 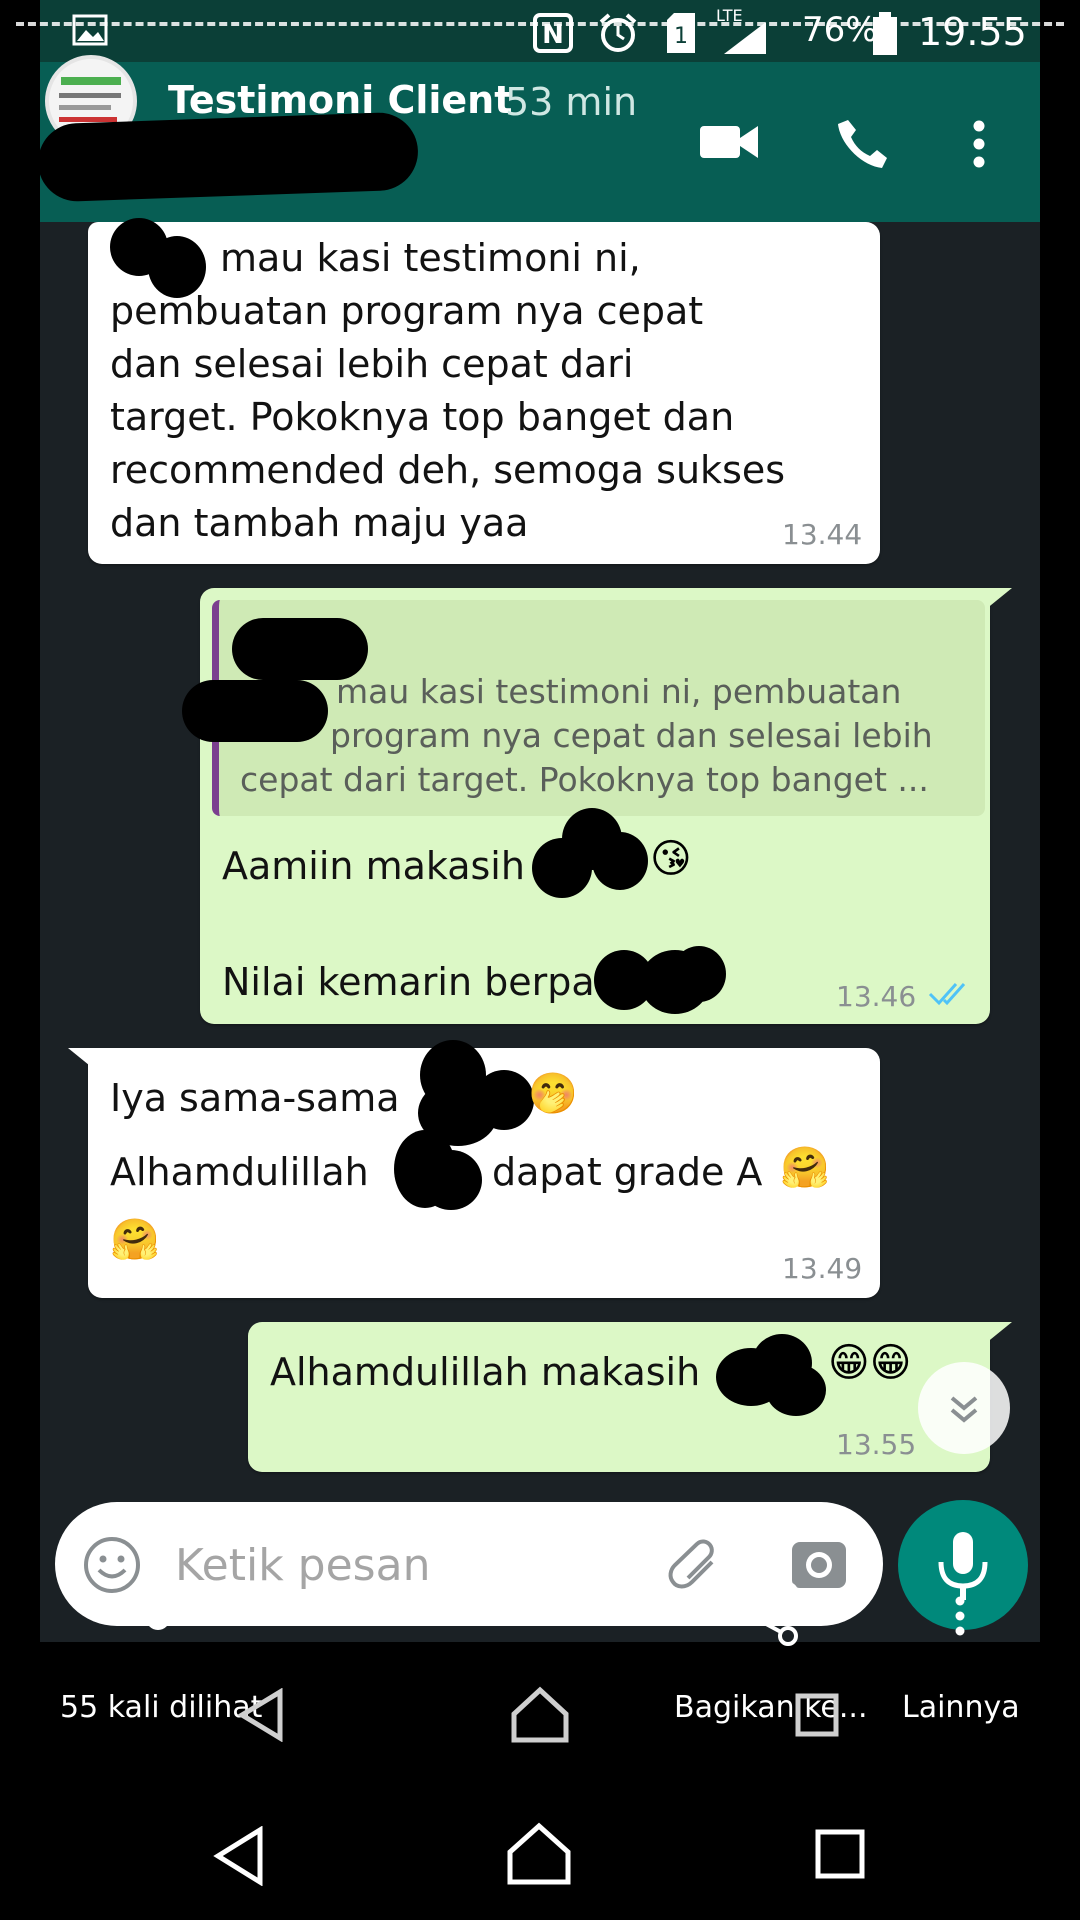 I want to click on more-button: Lainnya, so click(x=961, y=1707).